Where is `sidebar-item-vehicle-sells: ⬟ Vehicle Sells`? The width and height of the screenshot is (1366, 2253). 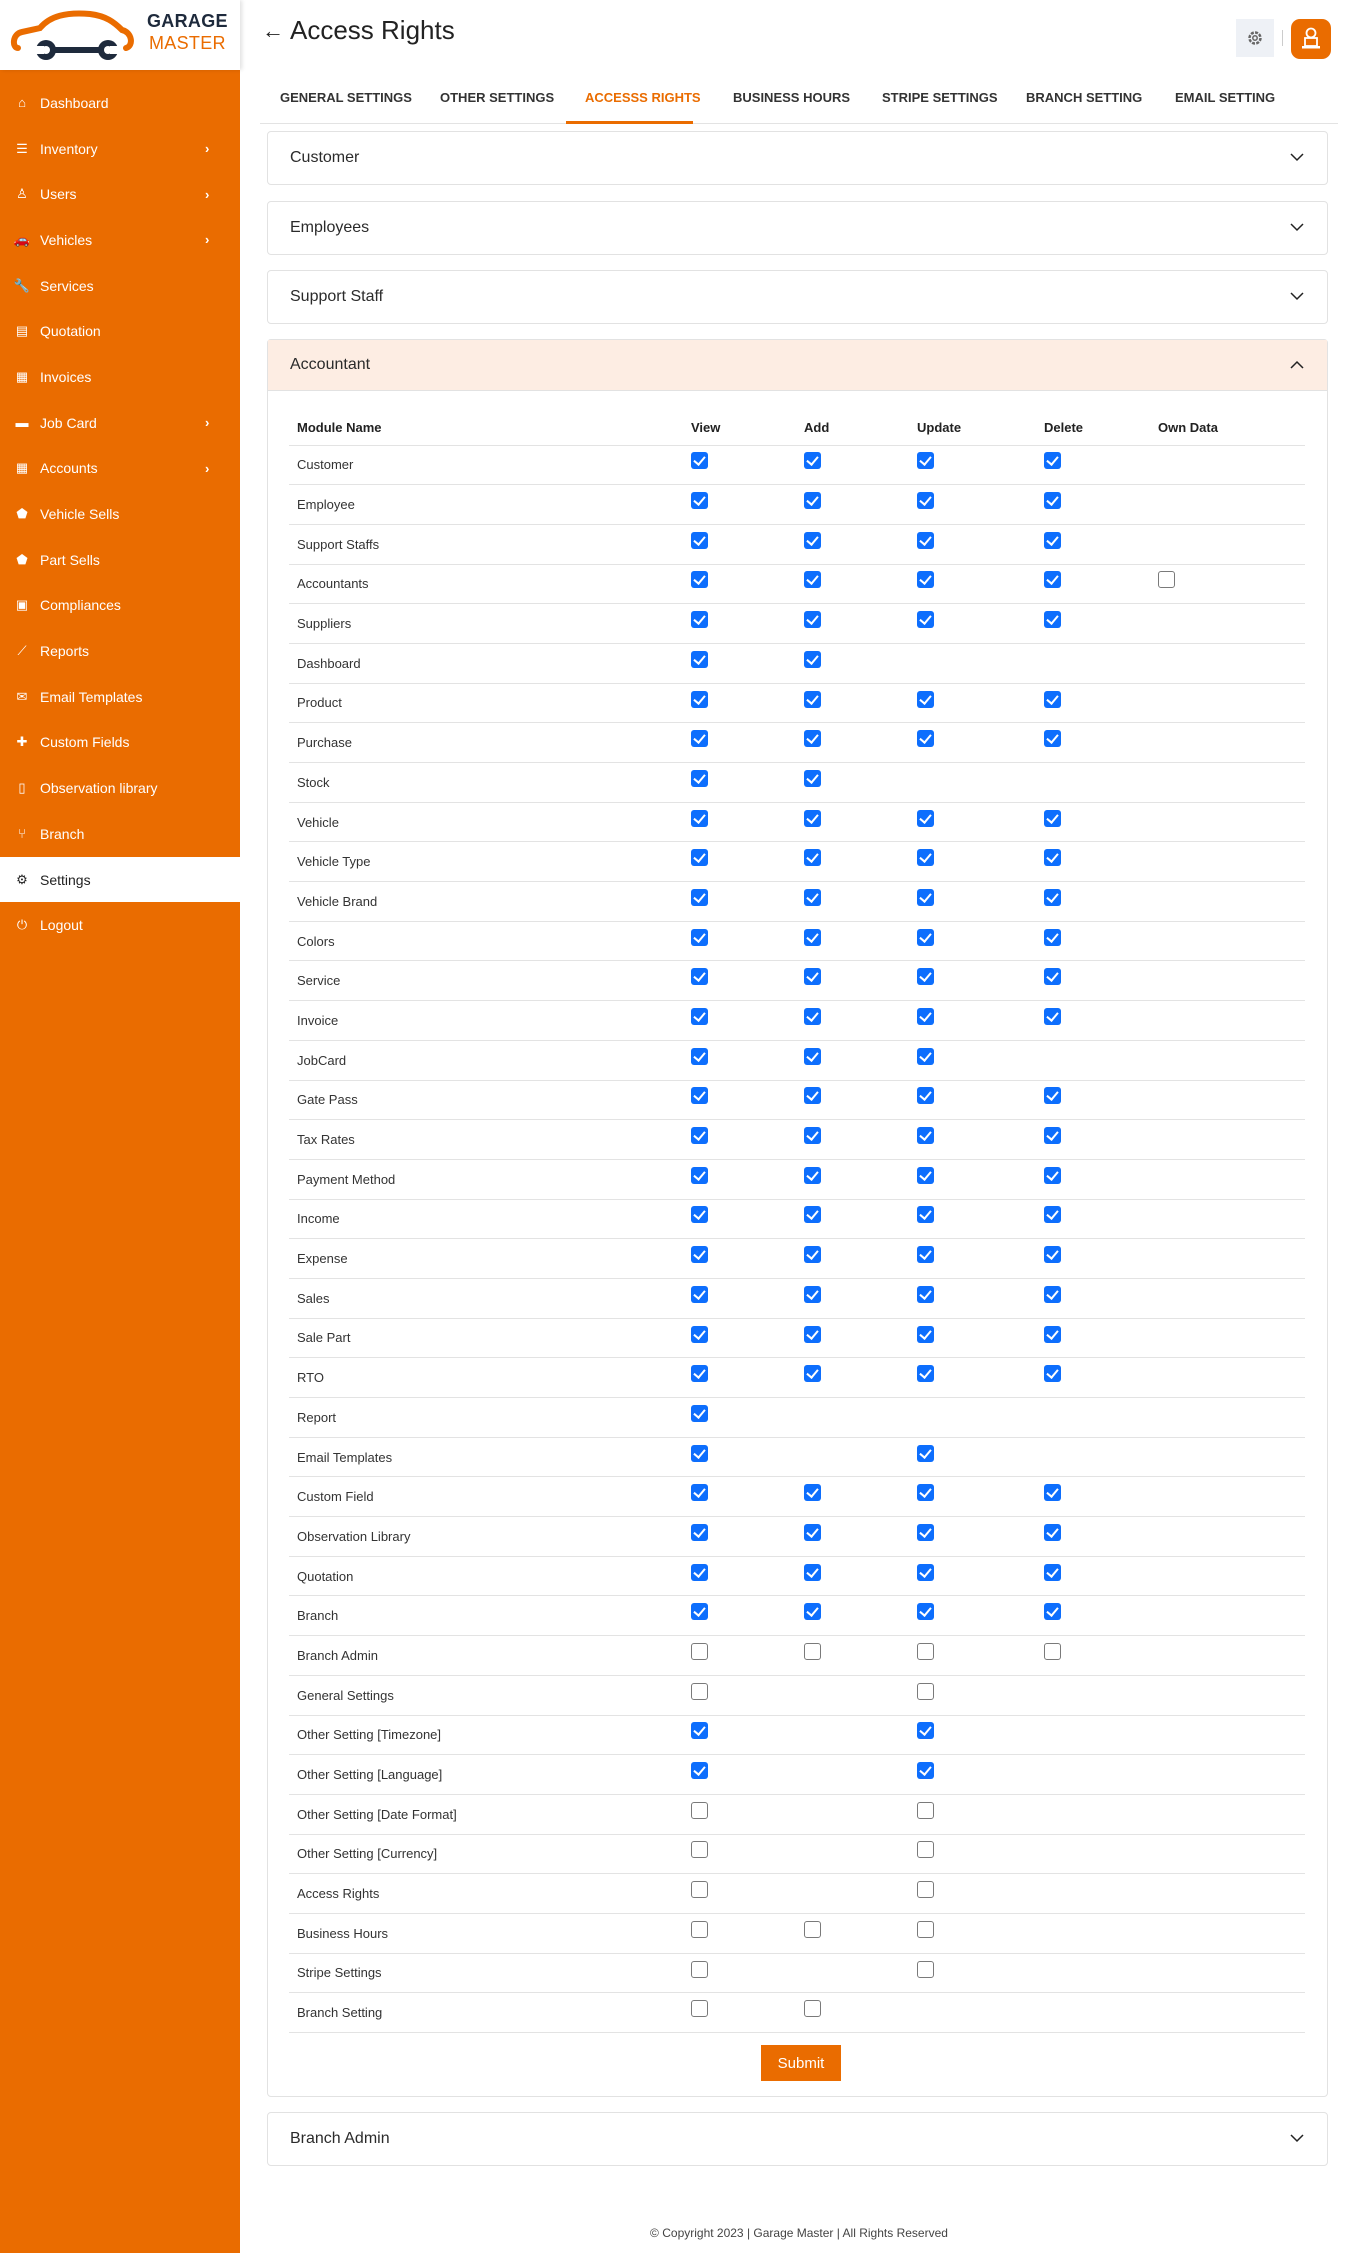
sidebar-item-vehicle-sells: ⬟ Vehicle Sells is located at coordinates (120, 514).